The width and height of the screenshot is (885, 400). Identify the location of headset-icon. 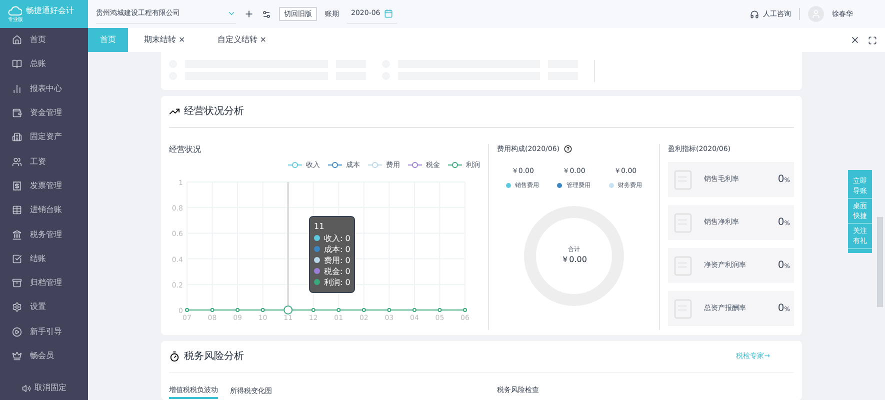
(754, 14).